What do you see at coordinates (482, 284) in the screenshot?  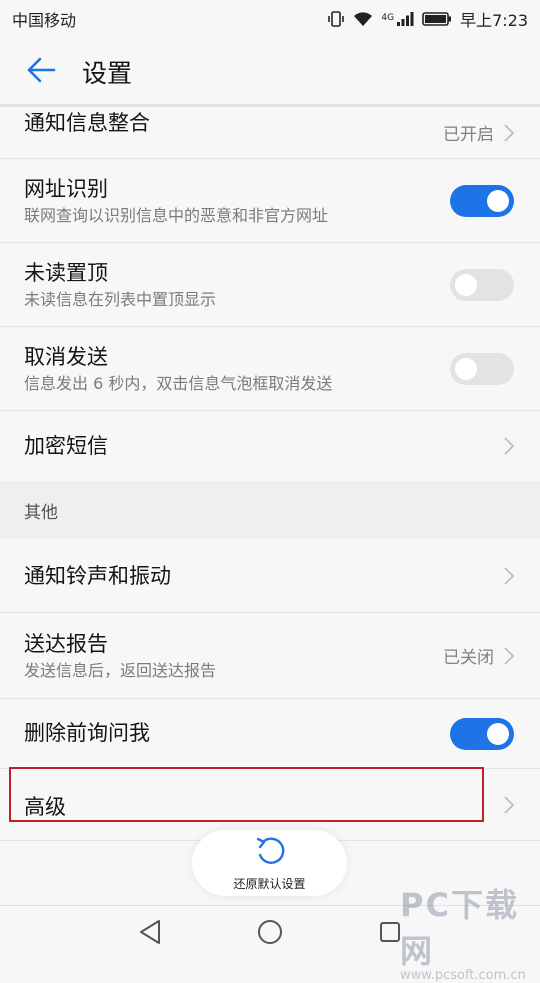 I see `unread-top-toggle` at bounding box center [482, 284].